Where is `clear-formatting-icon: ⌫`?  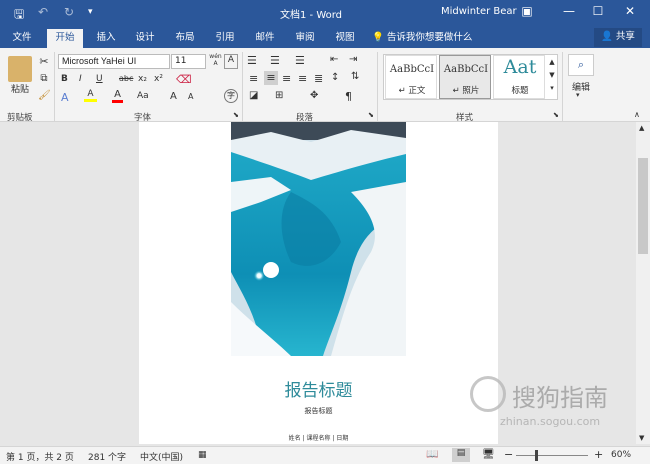 clear-formatting-icon: ⌫ is located at coordinates (184, 79).